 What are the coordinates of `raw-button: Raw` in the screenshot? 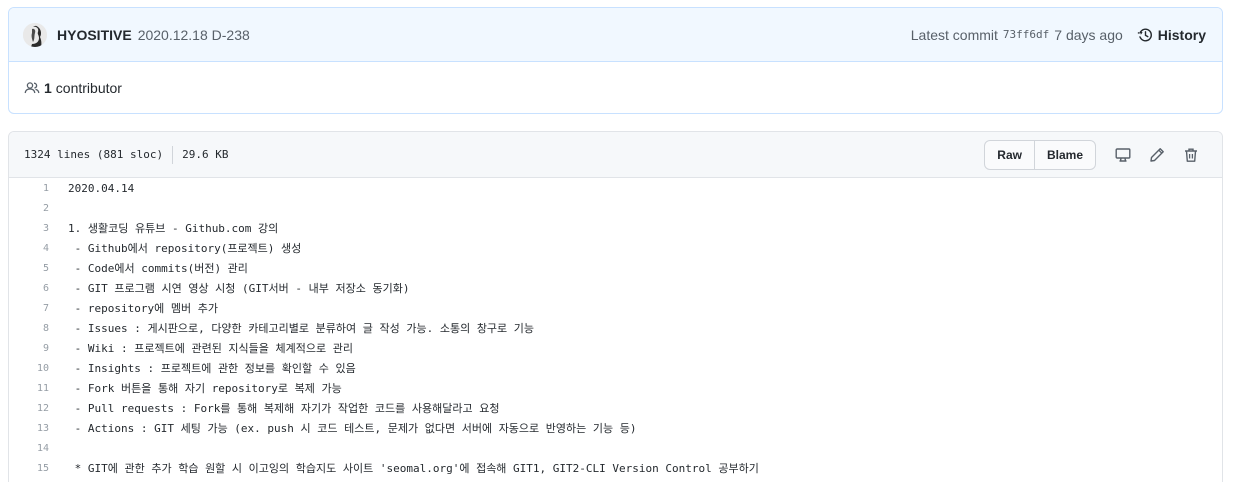 It's located at (1009, 155).